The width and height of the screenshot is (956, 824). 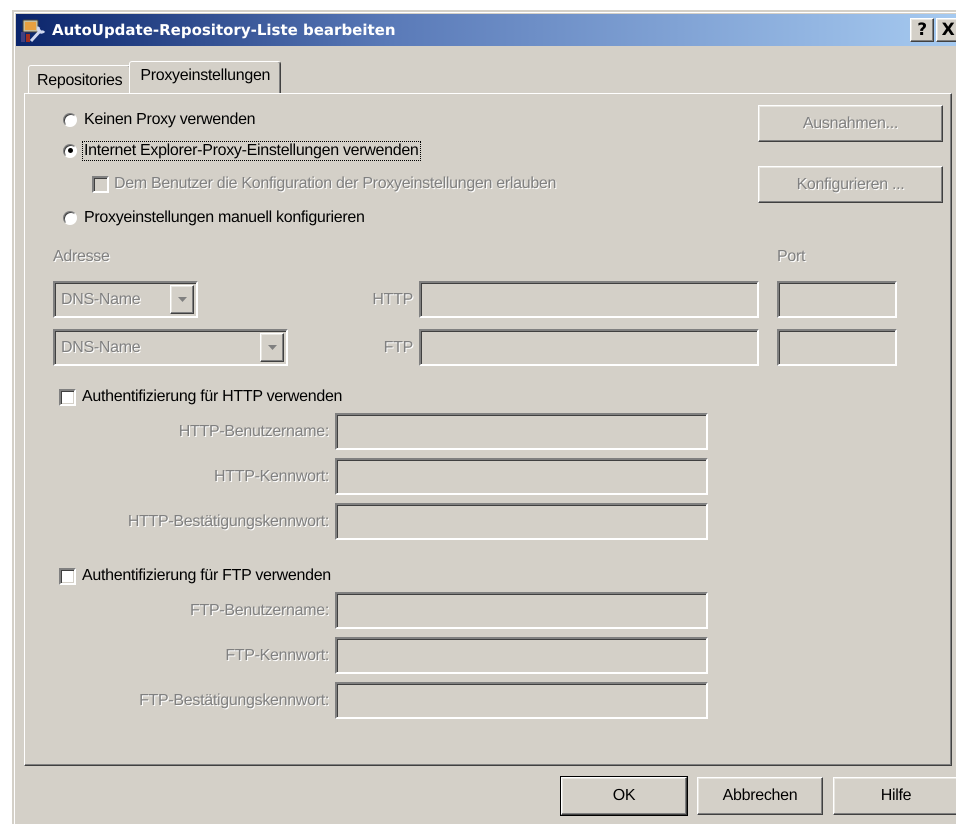 What do you see at coordinates (276, 655) in the screenshot?
I see `field-label: FTP-Kennwort:` at bounding box center [276, 655].